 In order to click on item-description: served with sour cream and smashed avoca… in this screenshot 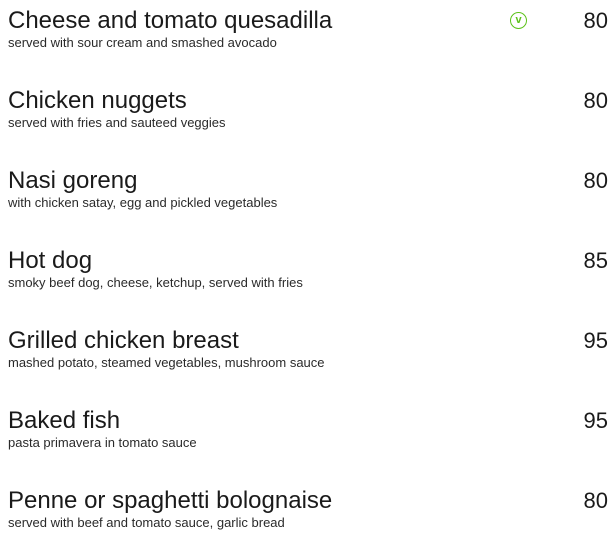, I will do `click(142, 42)`.